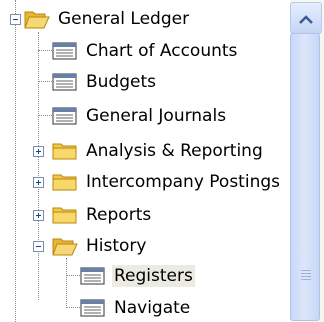 The height and width of the screenshot is (322, 324). What do you see at coordinates (153, 276) in the screenshot?
I see `tree-node-label: Registers` at bounding box center [153, 276].